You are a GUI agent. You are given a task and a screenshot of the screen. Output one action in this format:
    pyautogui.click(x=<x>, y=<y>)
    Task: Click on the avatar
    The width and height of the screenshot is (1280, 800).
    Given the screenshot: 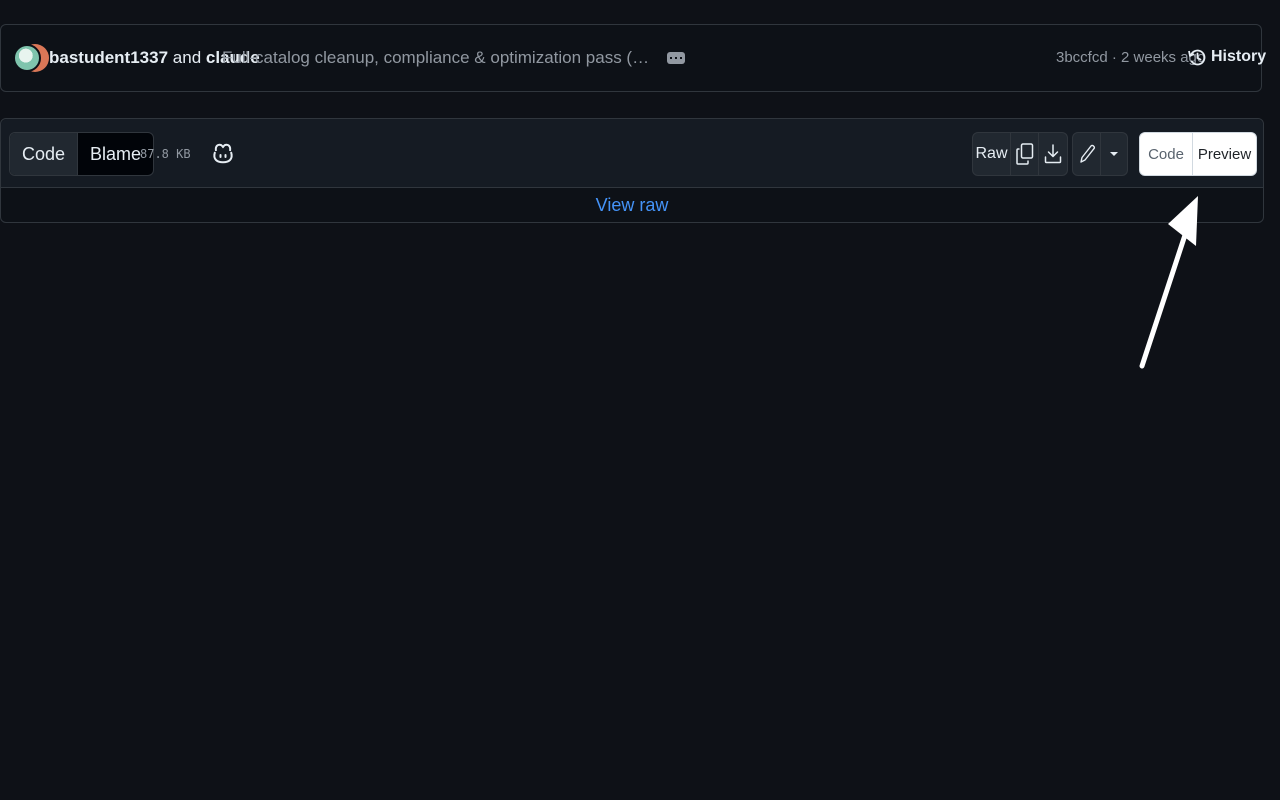 What is the action you would take?
    pyautogui.click(x=27, y=58)
    